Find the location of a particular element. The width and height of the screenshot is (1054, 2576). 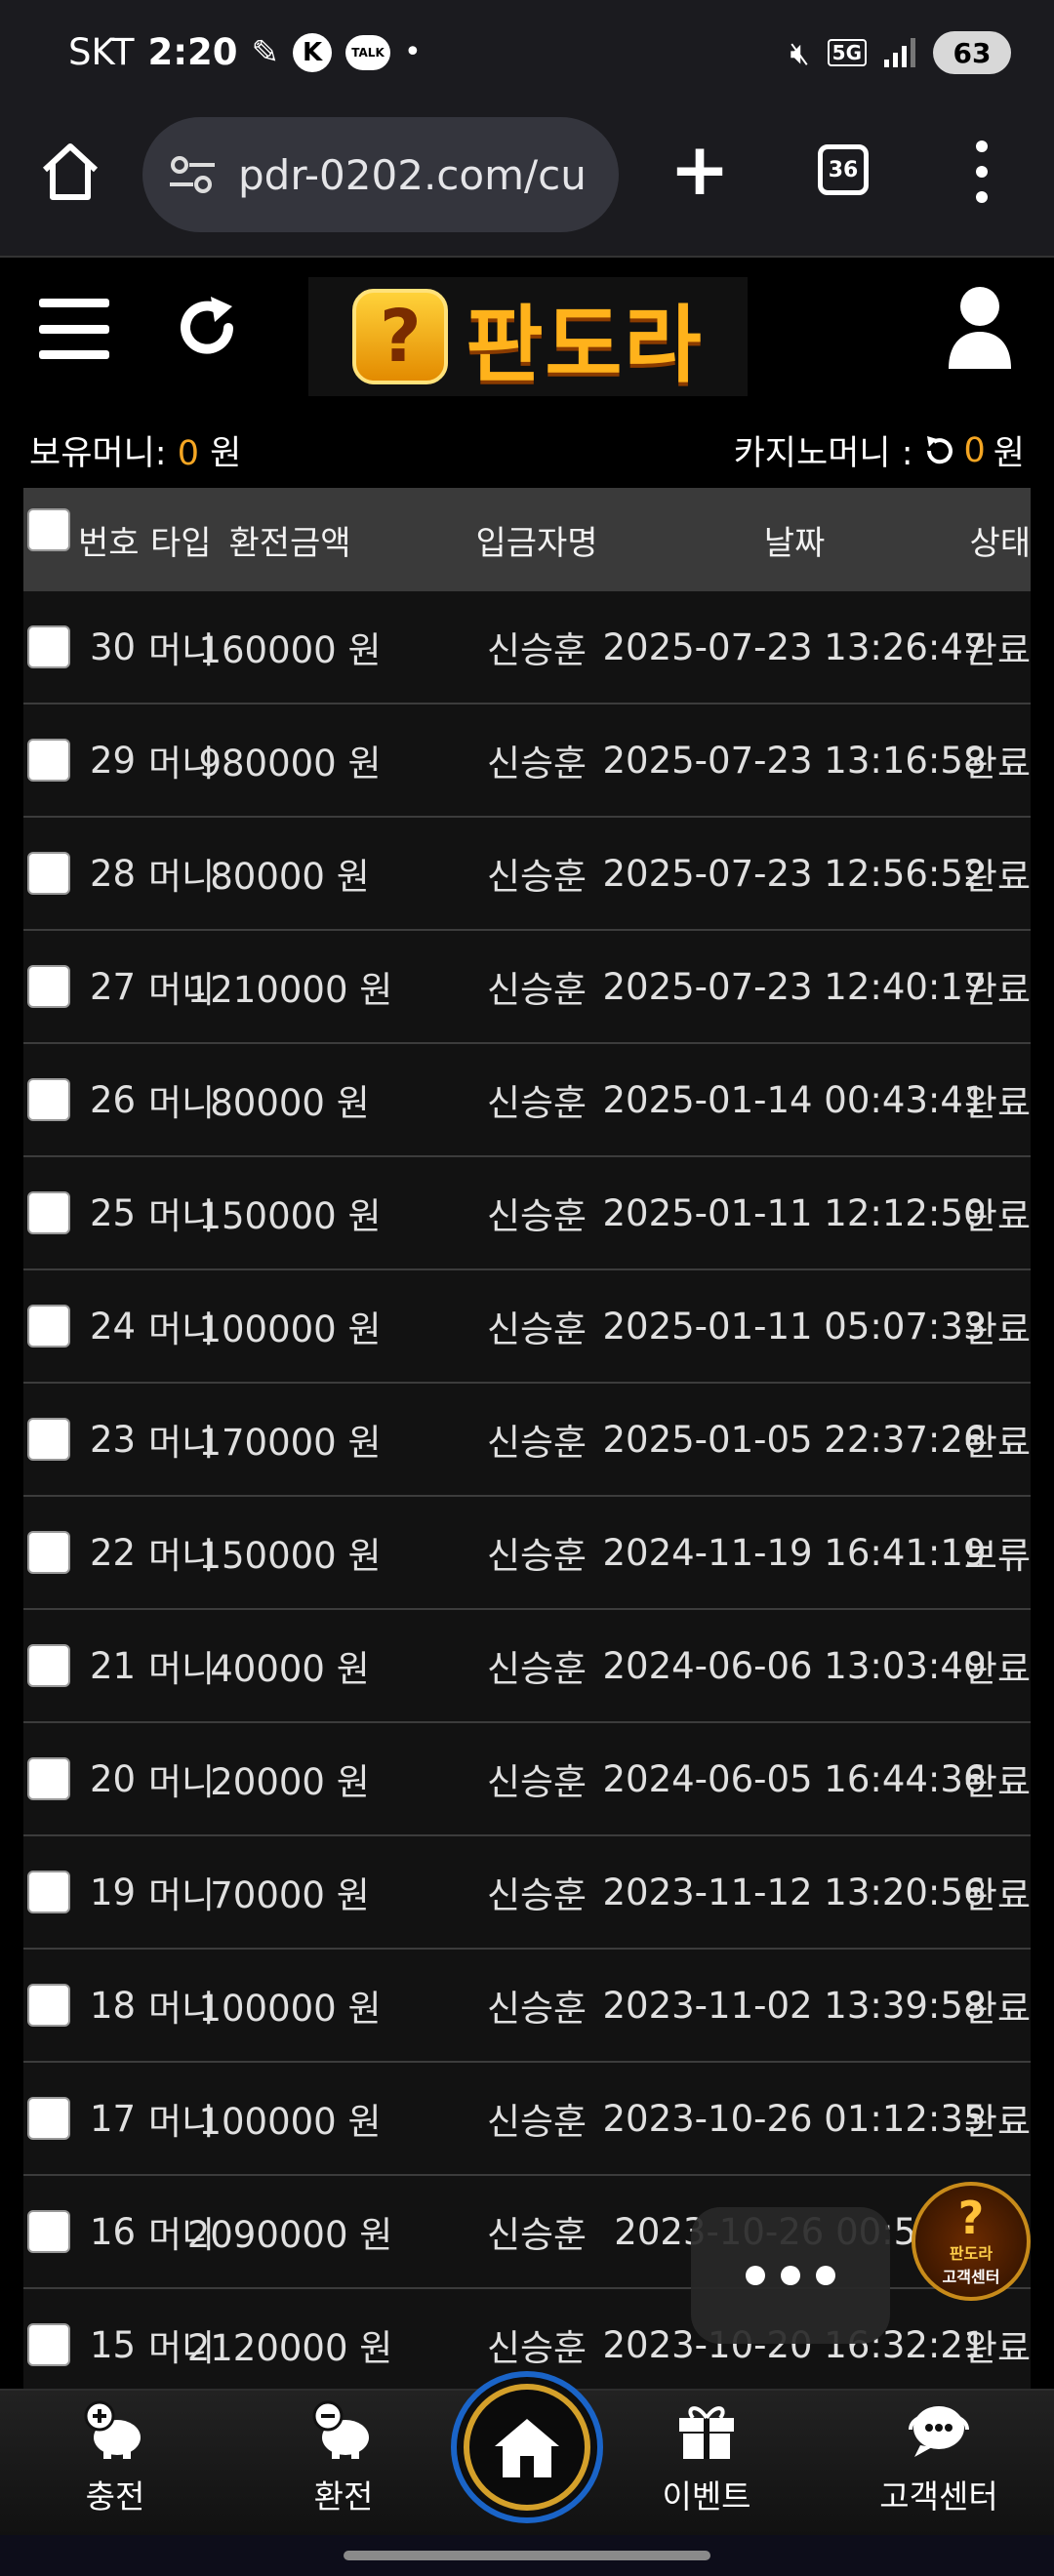

typing-chat-bubble is located at coordinates (790, 2275).